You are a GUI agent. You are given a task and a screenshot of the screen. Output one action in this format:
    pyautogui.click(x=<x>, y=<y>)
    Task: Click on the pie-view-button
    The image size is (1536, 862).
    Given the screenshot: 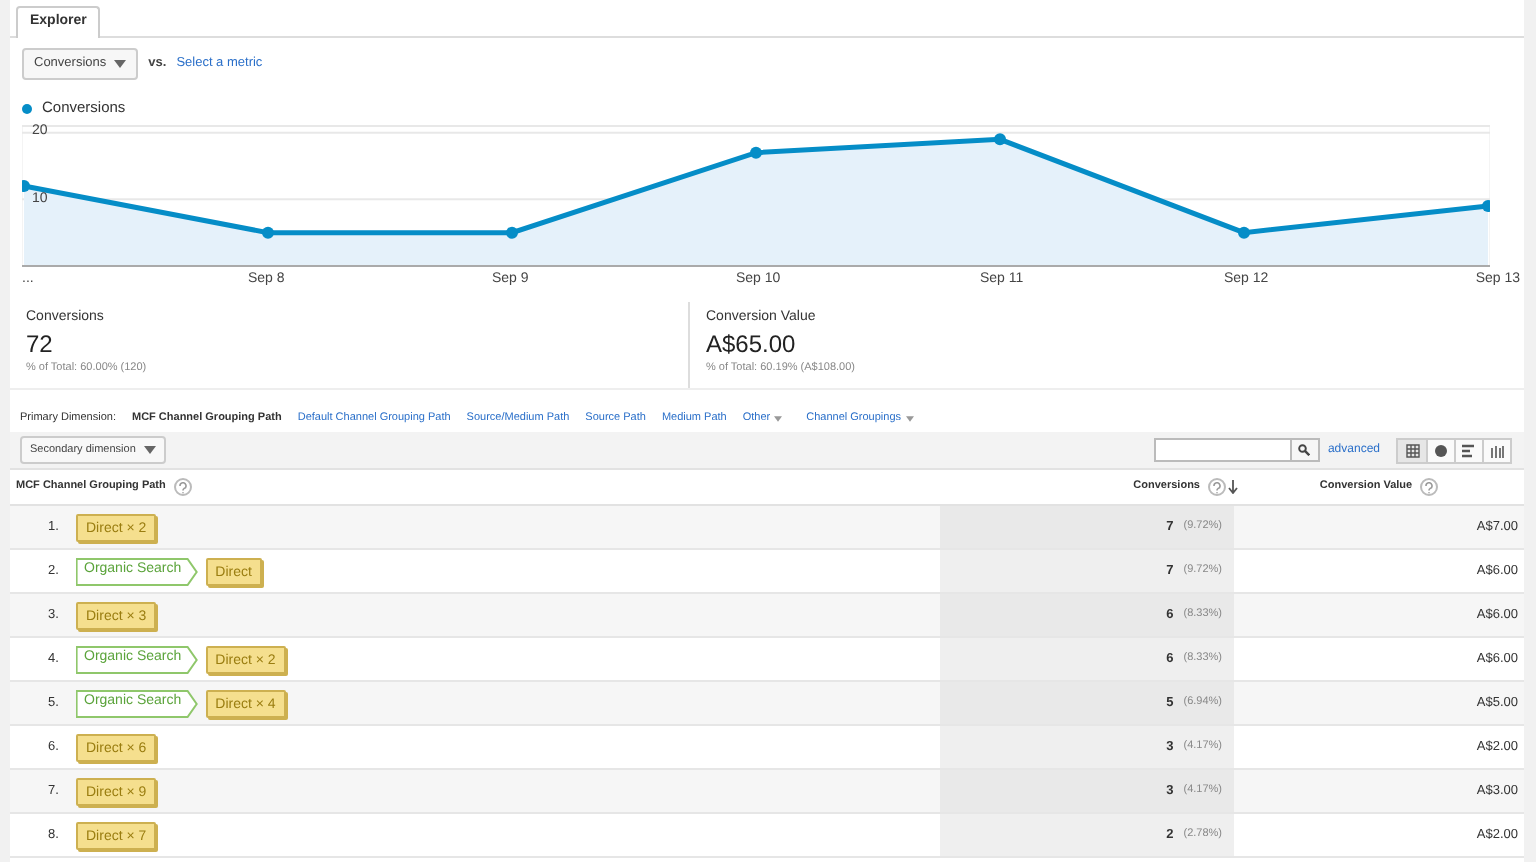 What is the action you would take?
    pyautogui.click(x=1440, y=450)
    